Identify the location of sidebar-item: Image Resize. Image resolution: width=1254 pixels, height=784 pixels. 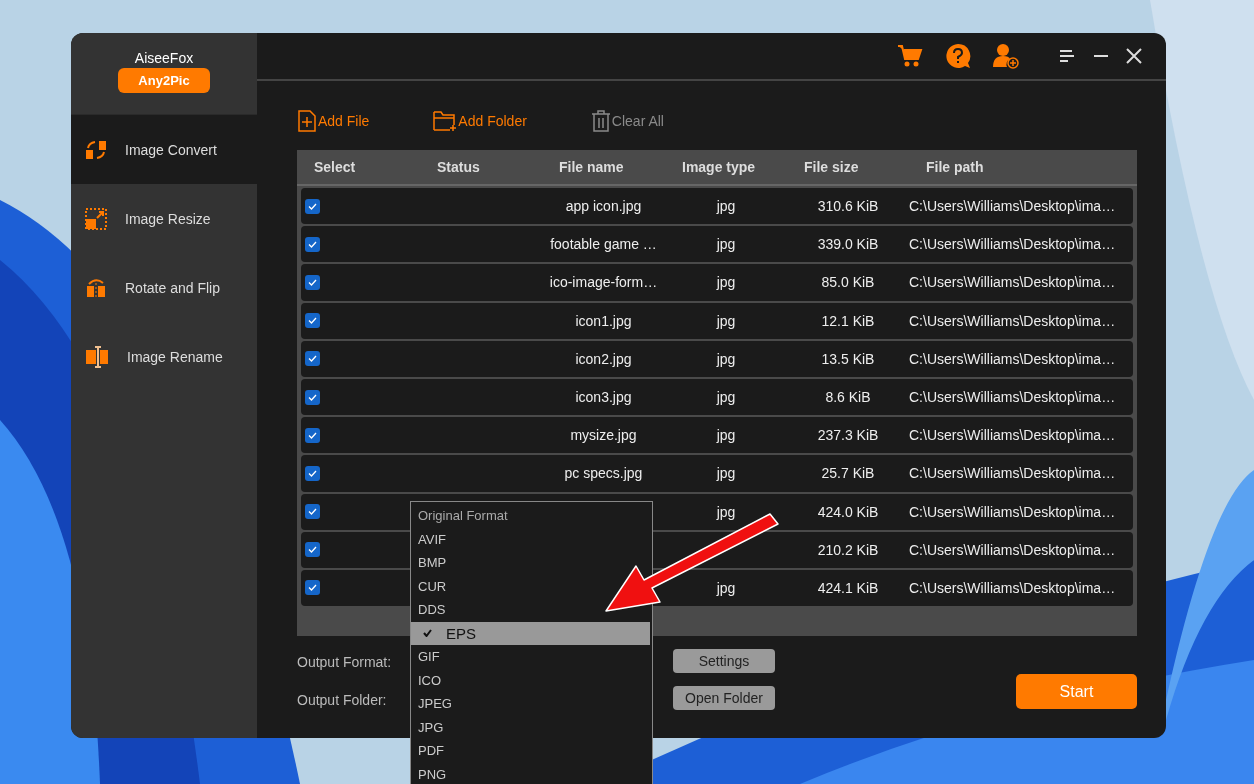
(164, 218).